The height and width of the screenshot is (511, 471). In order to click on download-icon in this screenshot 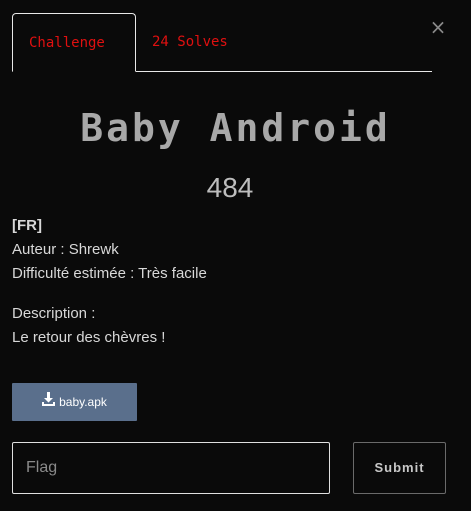, I will do `click(49, 402)`.